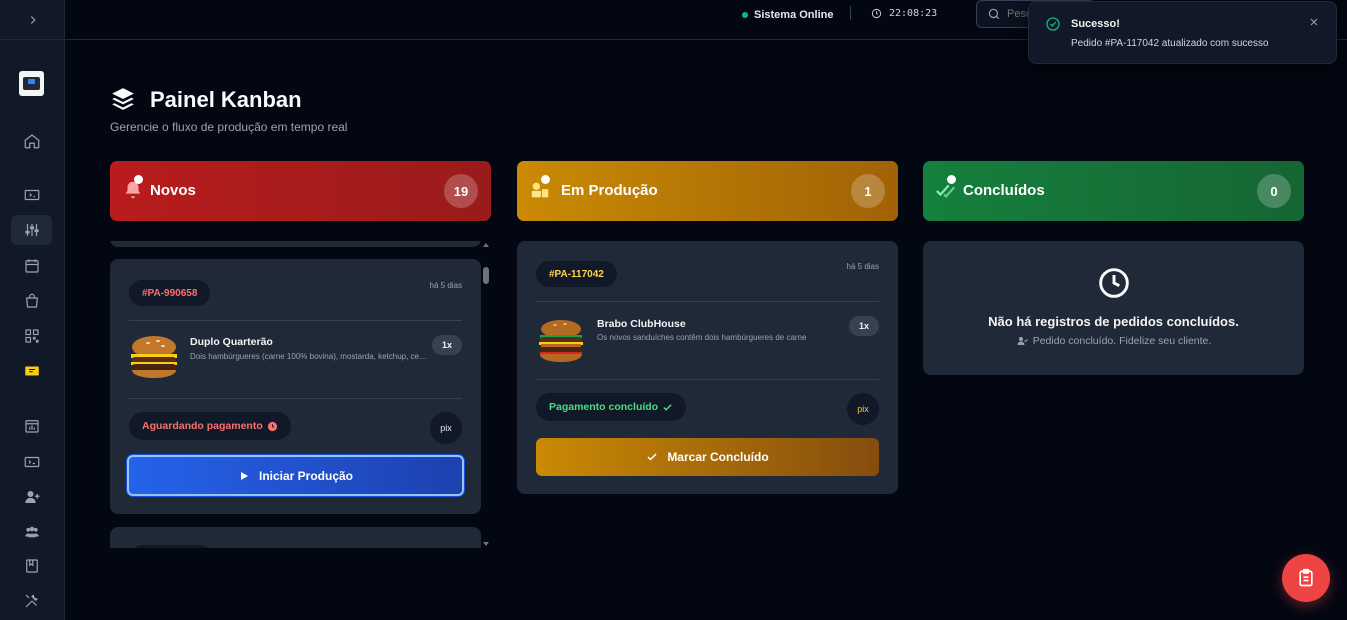 The width and height of the screenshot is (1347, 620). Describe the element at coordinates (306, 475) in the screenshot. I see `start-production-label: Iniciar Produção` at that location.